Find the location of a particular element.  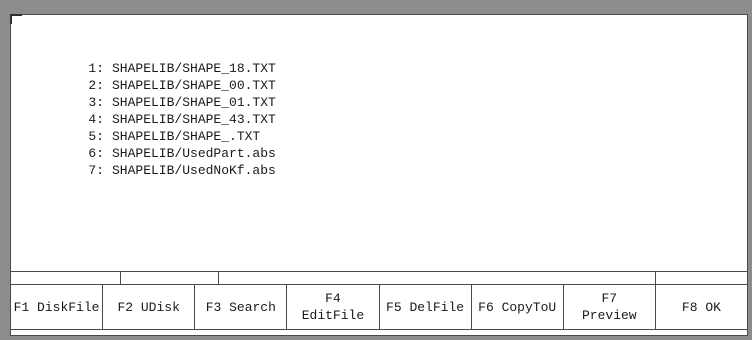

panel-corner-mark is located at coordinates (16, 19).